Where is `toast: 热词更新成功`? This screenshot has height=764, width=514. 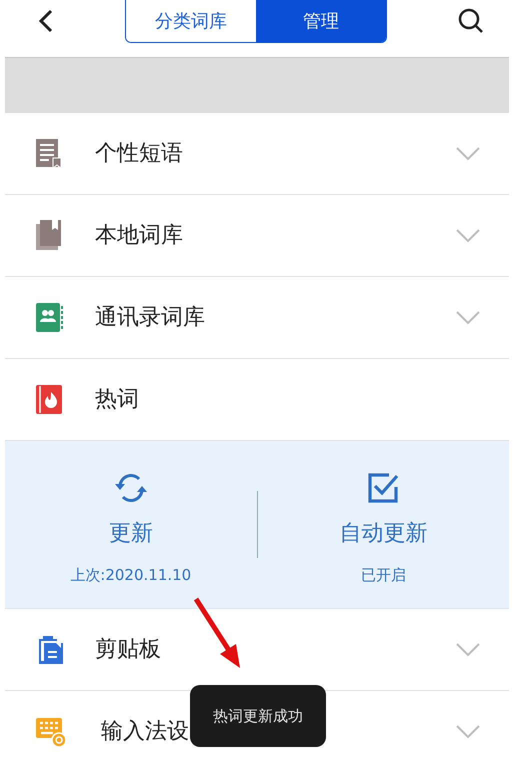
toast: 热词更新成功 is located at coordinates (258, 716).